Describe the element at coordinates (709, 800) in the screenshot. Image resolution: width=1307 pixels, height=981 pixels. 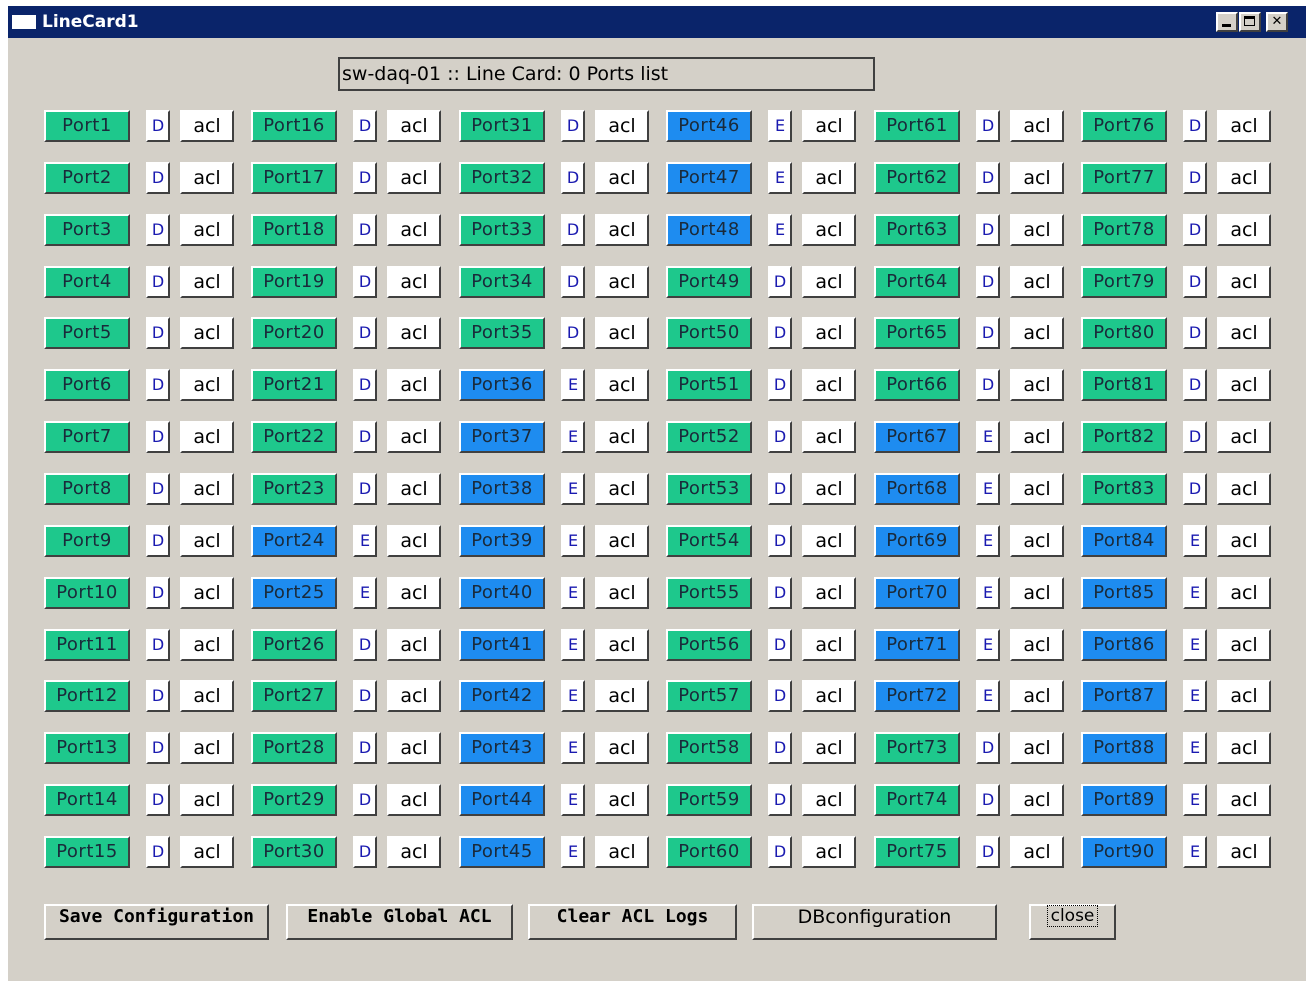
I see `port-button-port59: Port59` at that location.